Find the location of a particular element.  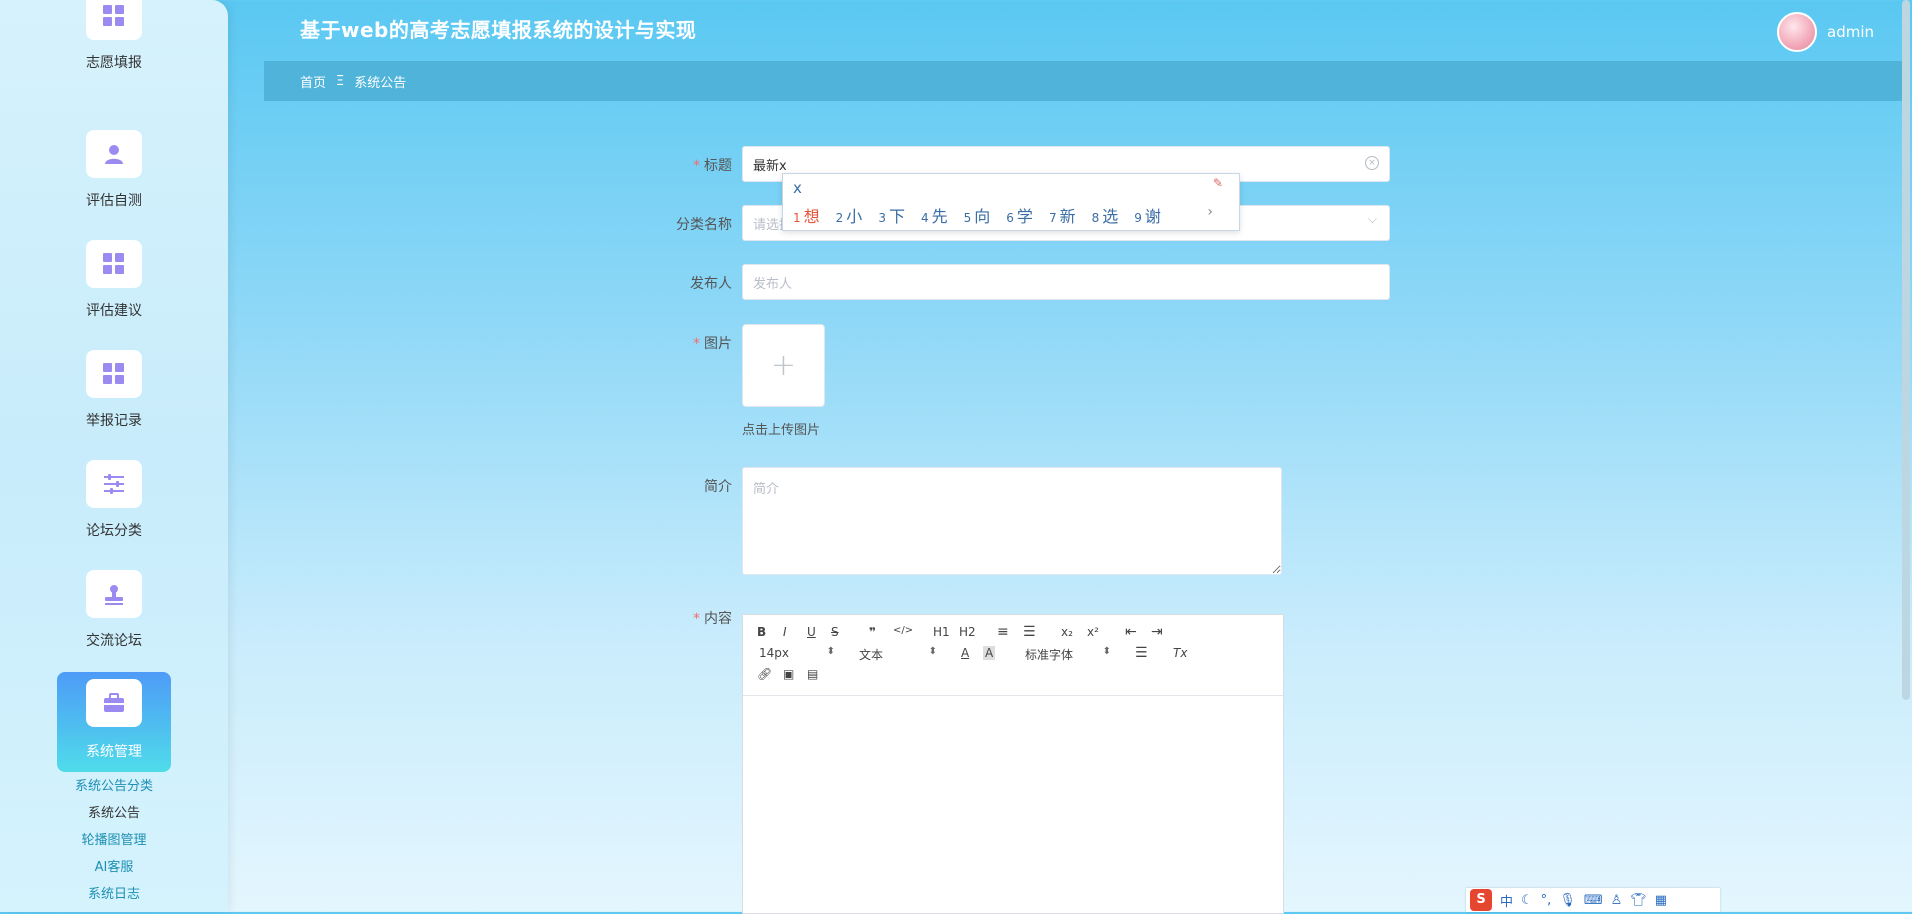

title-value: 最新x is located at coordinates (770, 166).